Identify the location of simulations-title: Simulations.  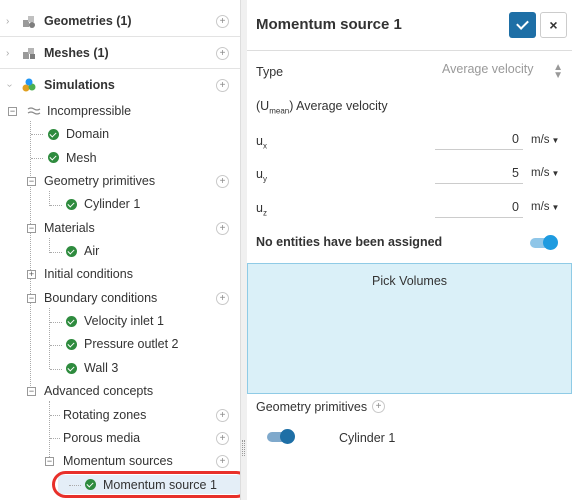
(79, 85).